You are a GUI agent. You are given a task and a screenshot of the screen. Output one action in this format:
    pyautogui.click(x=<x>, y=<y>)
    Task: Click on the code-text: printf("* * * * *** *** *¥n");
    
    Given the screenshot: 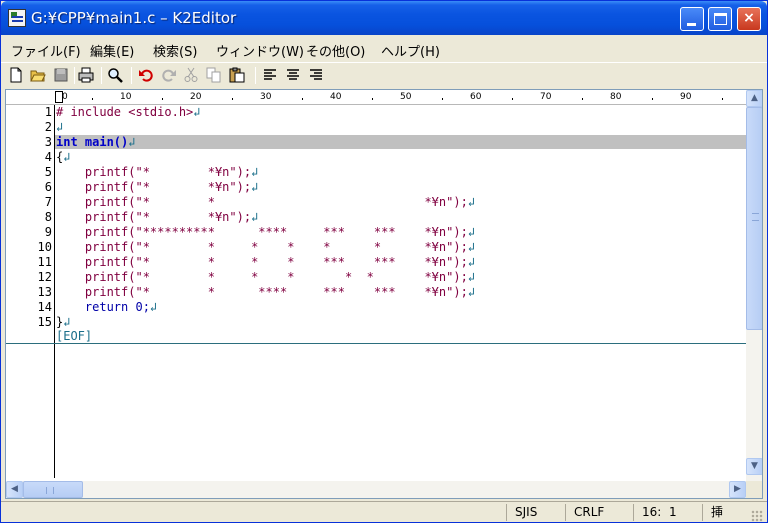 What is the action you would take?
    pyautogui.click(x=262, y=262)
    